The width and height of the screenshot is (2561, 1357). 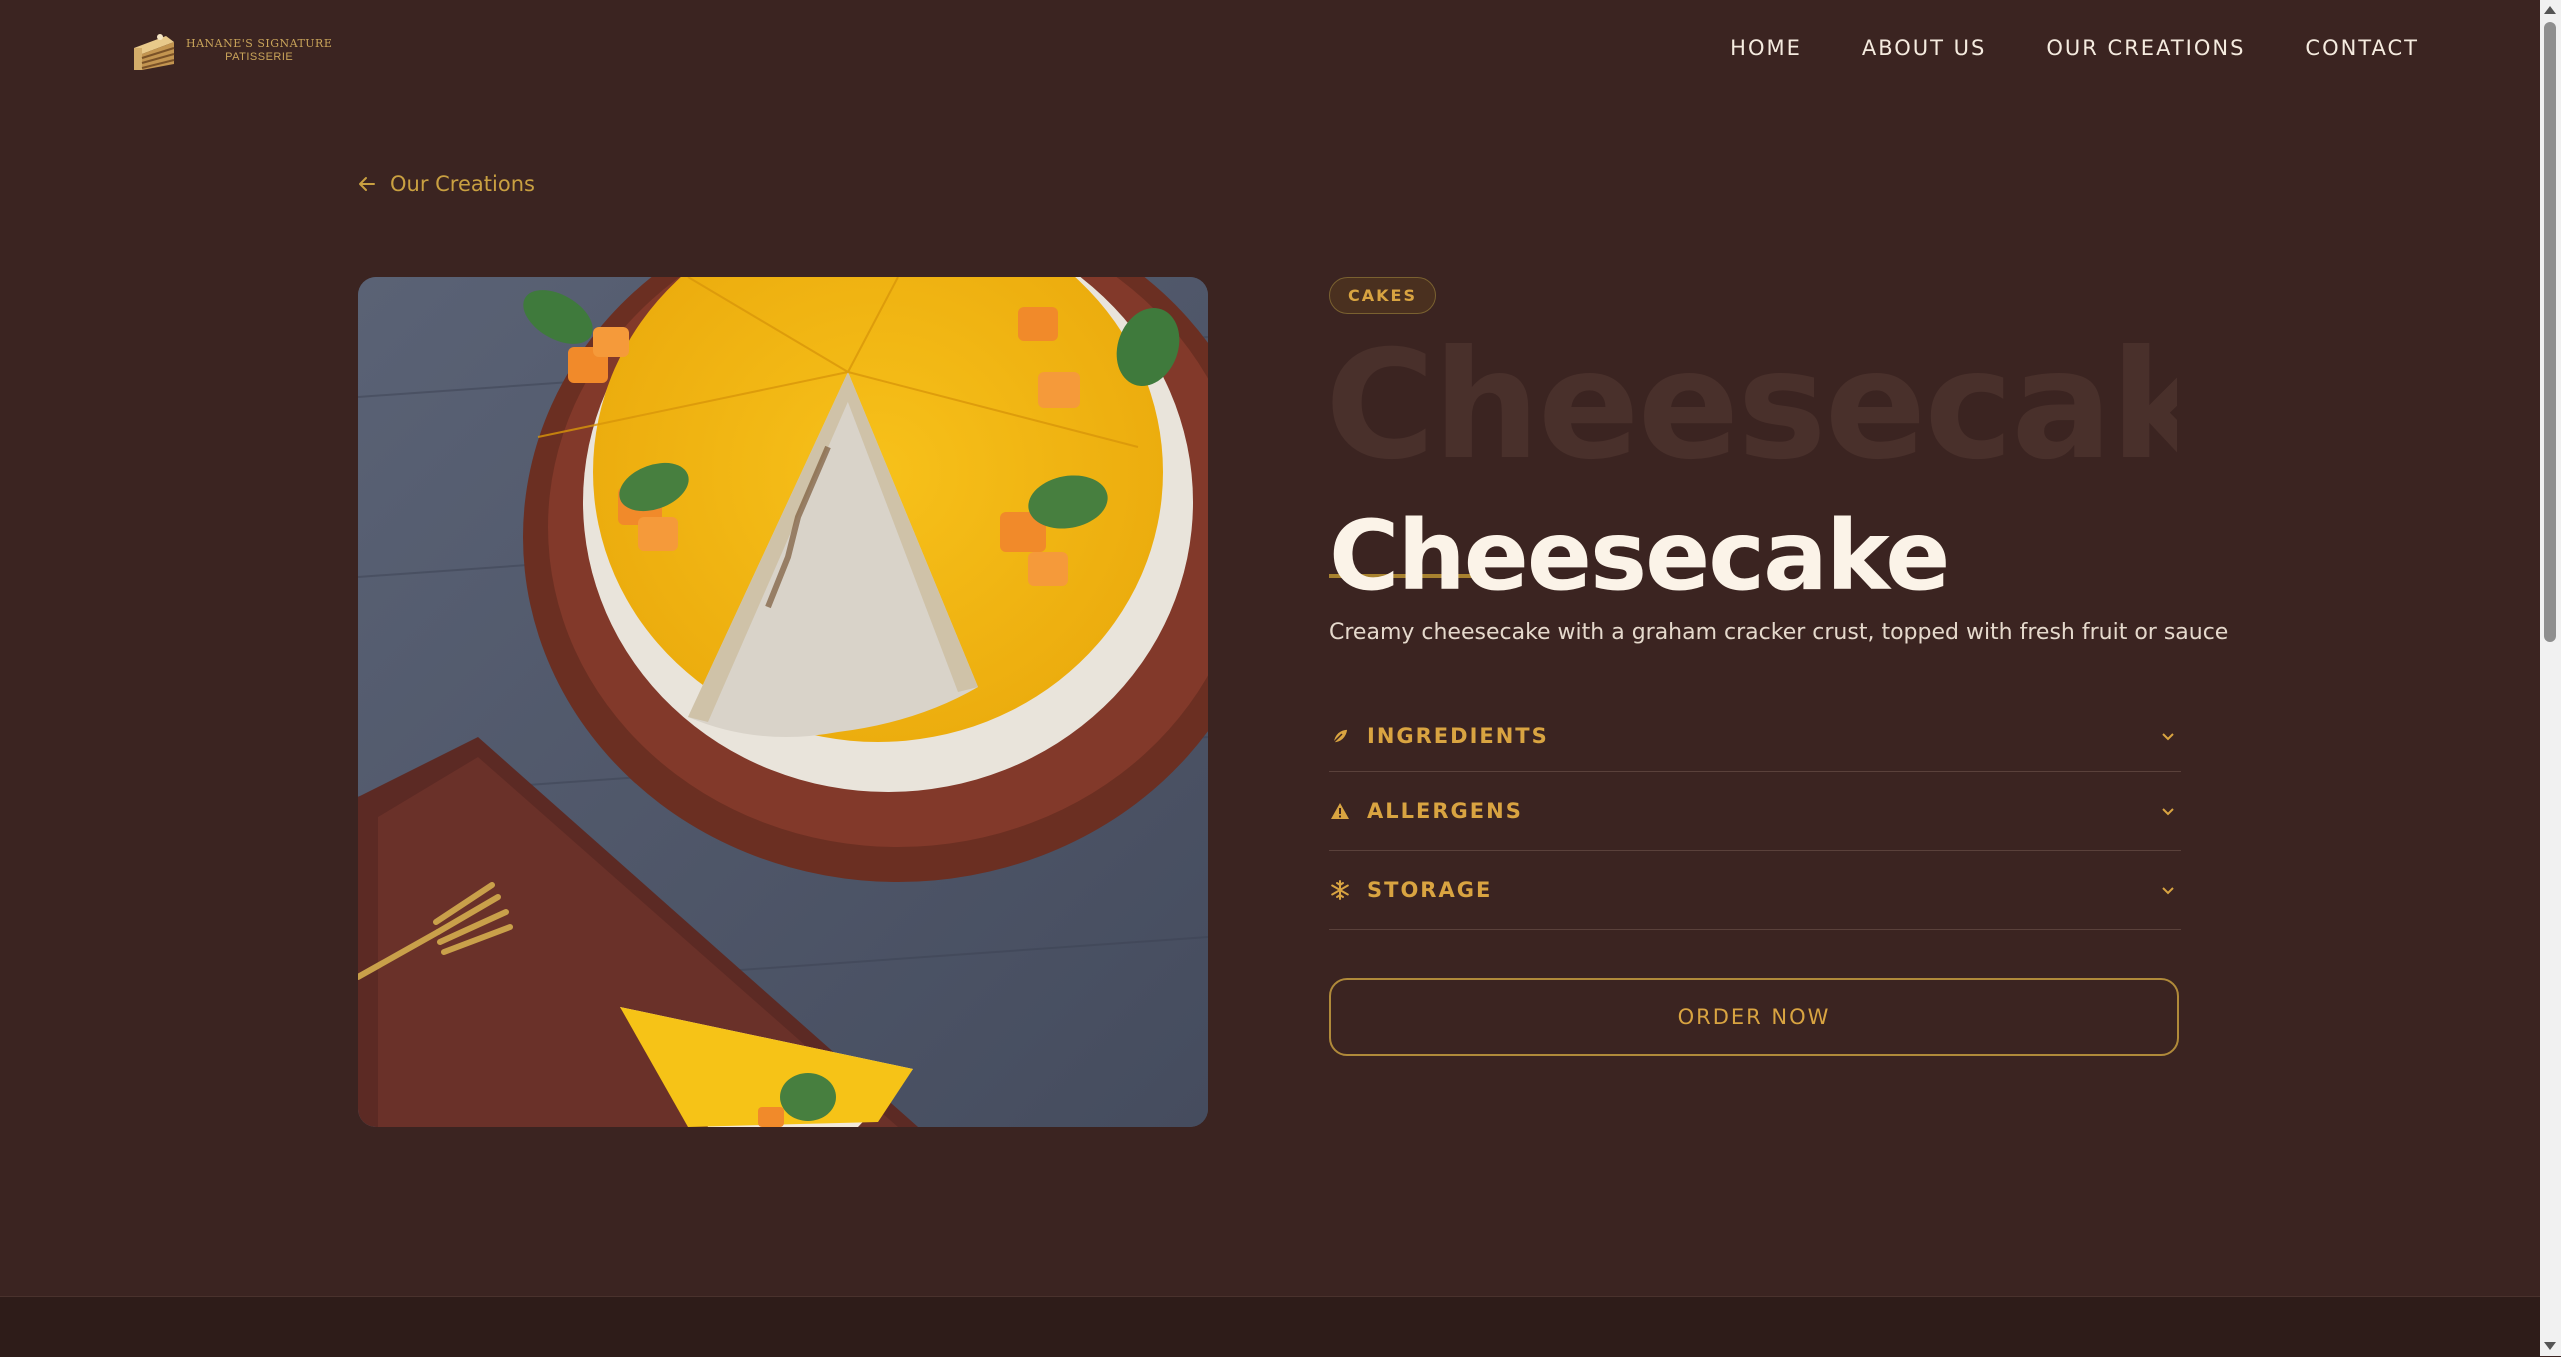 I want to click on details-accordion: INGREDIENTS ALLERGENS STORAGE, so click(x=1755, y=815).